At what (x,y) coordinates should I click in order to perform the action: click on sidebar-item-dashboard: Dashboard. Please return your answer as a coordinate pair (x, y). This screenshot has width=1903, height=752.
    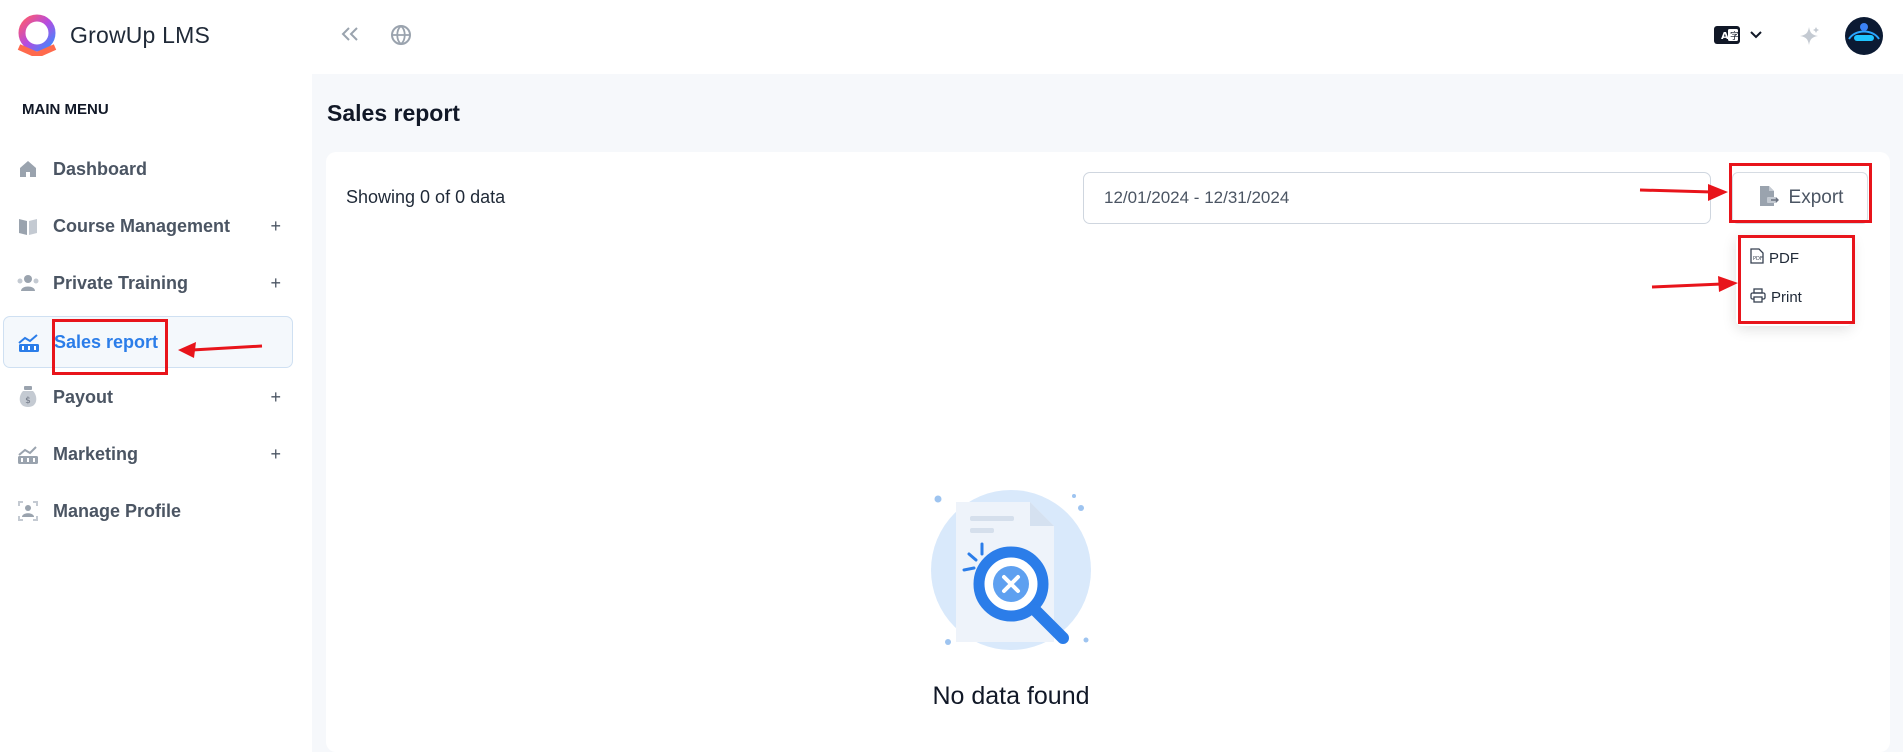
    Looking at the image, I should click on (148, 169).